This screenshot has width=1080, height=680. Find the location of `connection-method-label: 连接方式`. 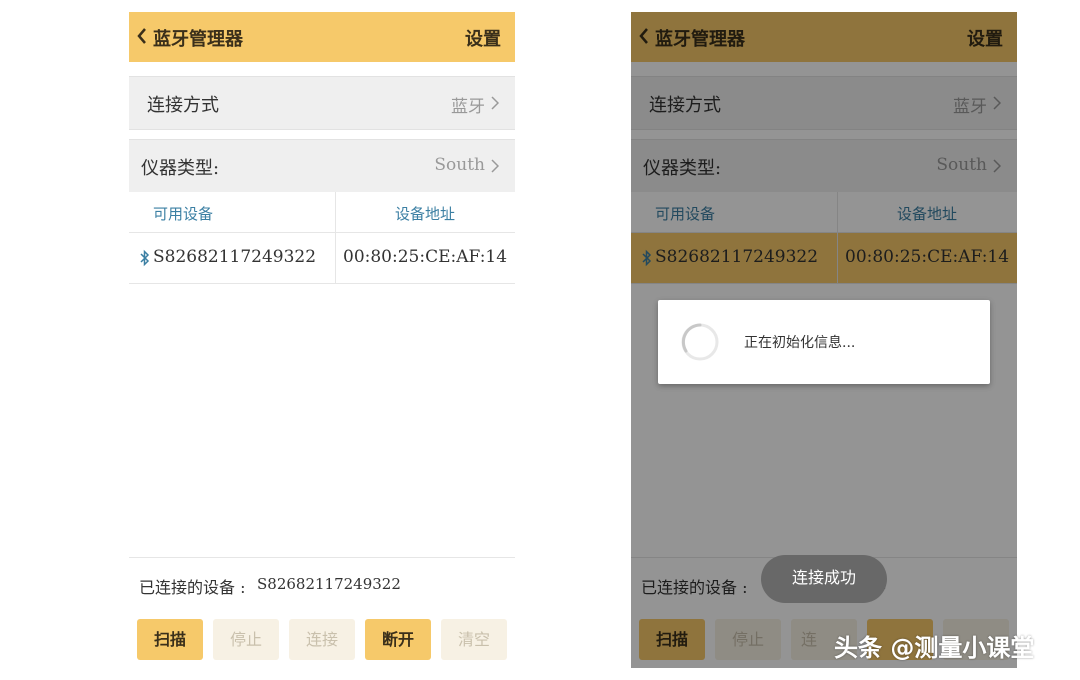

connection-method-label: 连接方式 is located at coordinates (183, 105).